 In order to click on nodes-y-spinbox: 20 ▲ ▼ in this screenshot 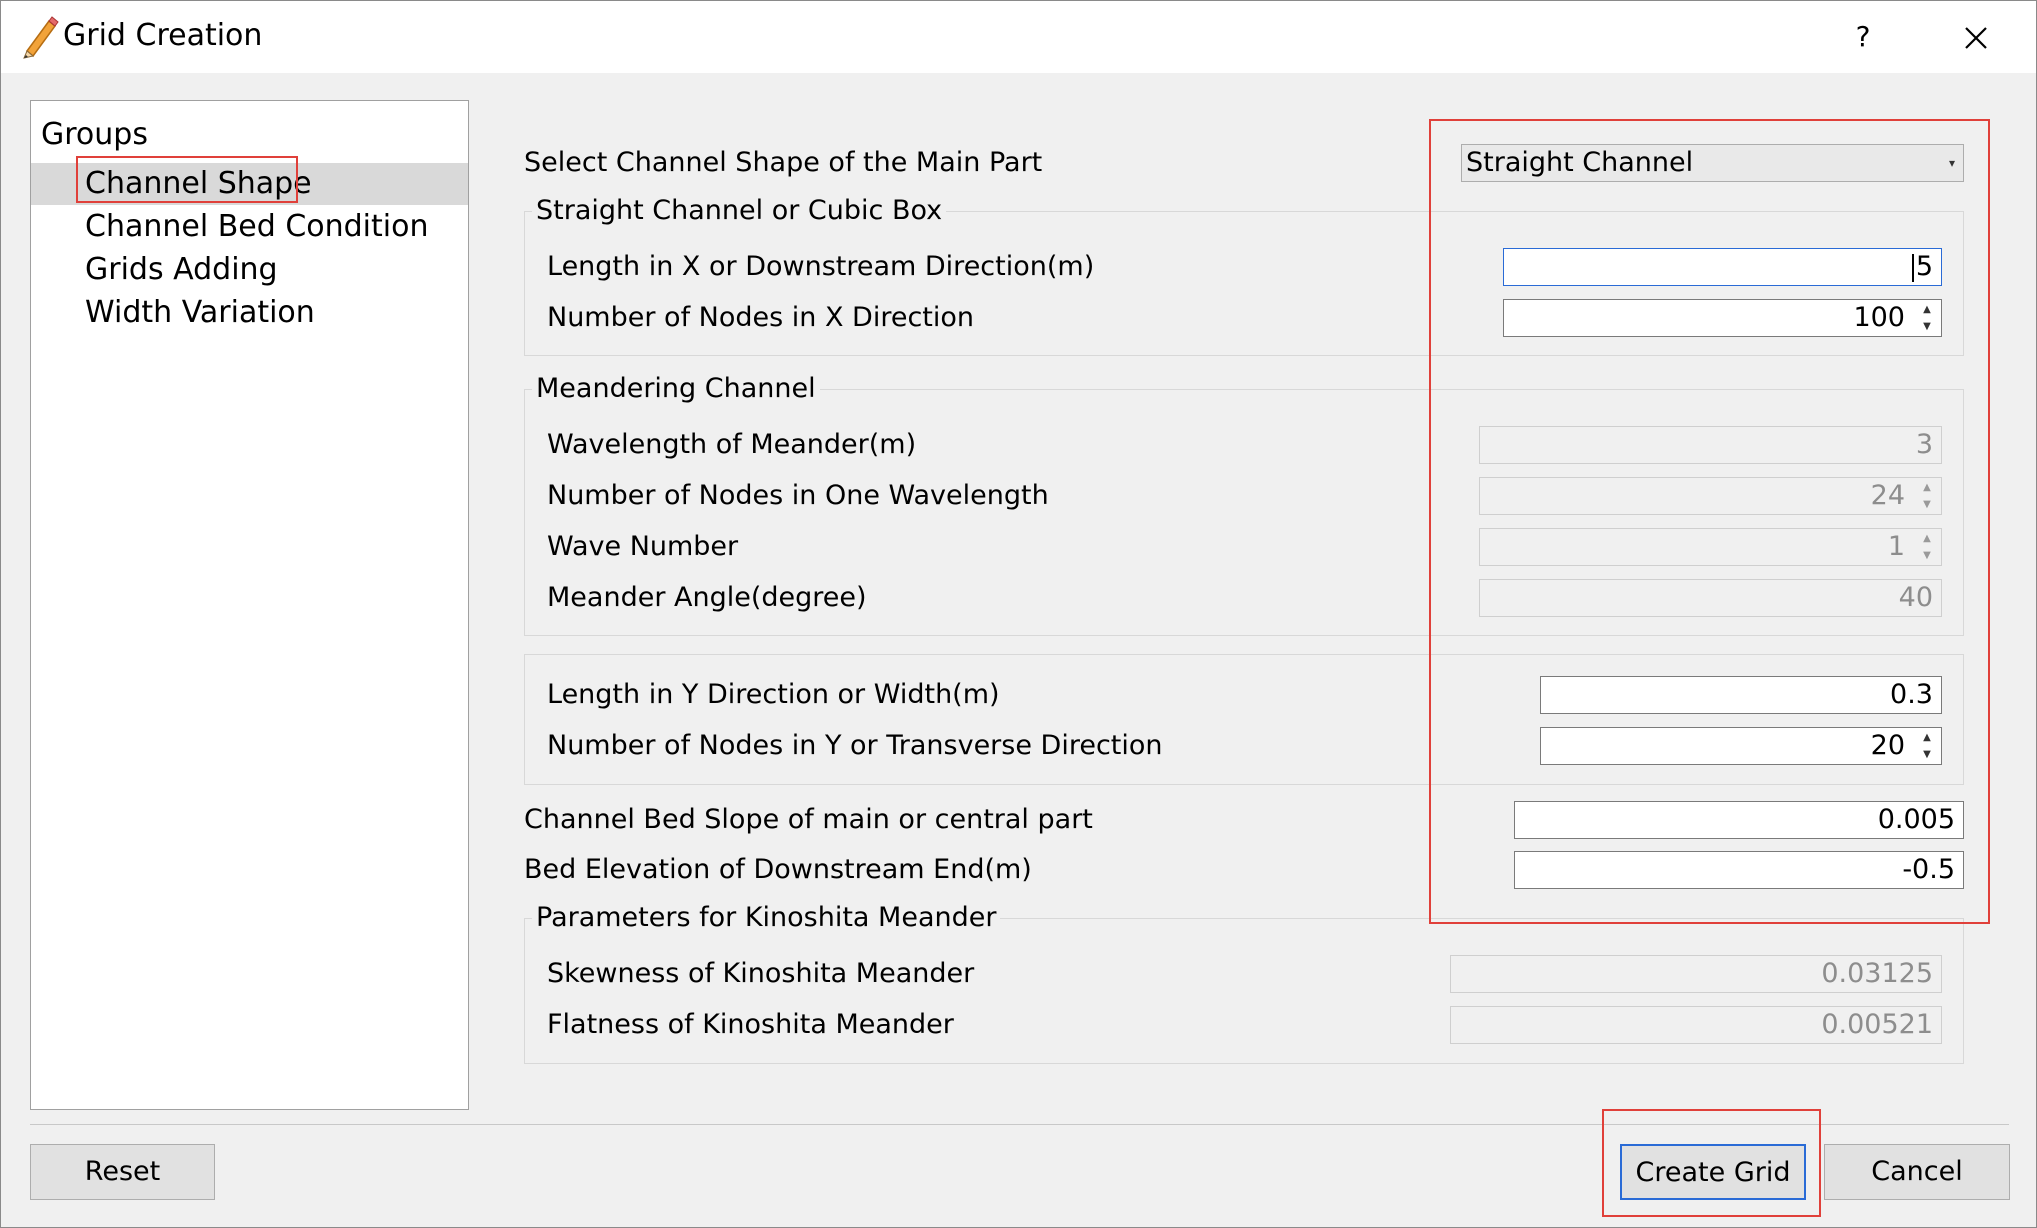, I will do `click(1741, 746)`.